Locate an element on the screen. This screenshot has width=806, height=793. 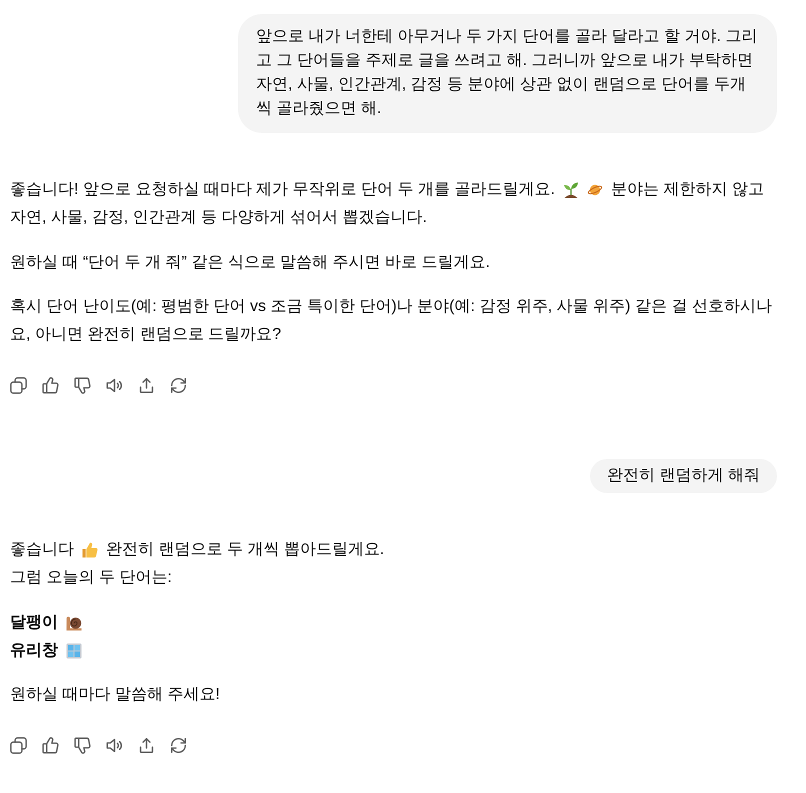
bold-word: 달팽이 is located at coordinates (34, 622).